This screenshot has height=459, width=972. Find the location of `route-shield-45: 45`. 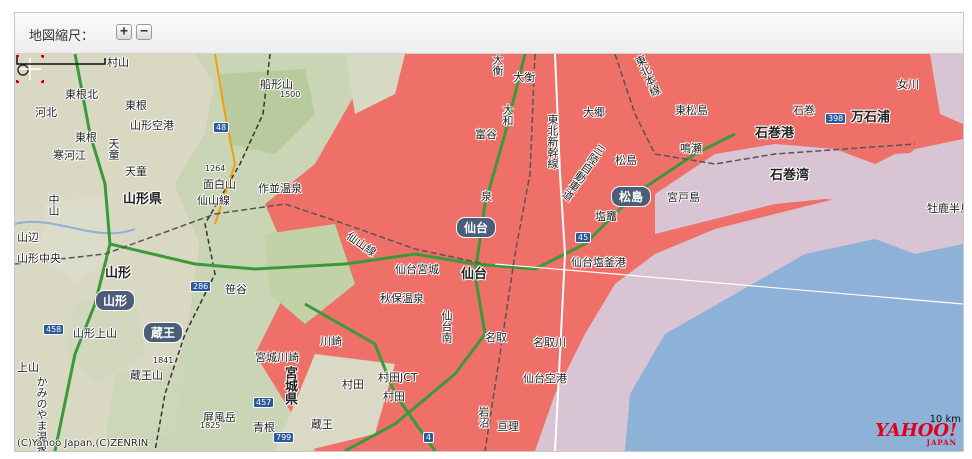

route-shield-45: 45 is located at coordinates (583, 237).